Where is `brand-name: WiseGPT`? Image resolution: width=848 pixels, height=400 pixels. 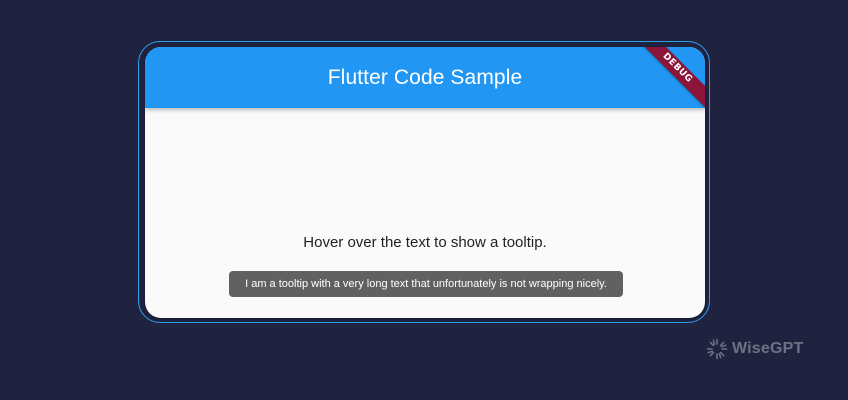 brand-name: WiseGPT is located at coordinates (768, 348).